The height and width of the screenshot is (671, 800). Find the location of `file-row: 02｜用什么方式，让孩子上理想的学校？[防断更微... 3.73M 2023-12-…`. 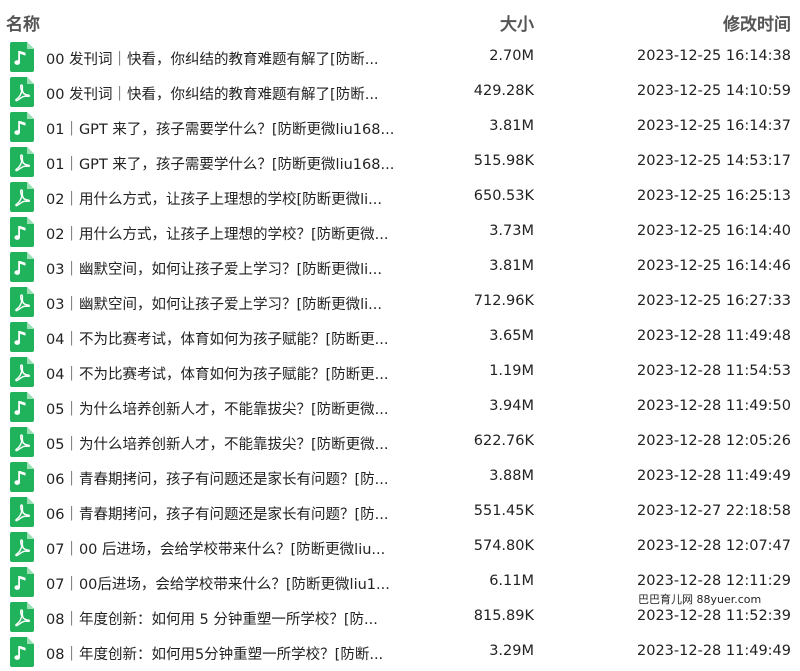

file-row: 02｜用什么方式，让孩子上理想的学校？[防断更微... 3.73M 2023-12-… is located at coordinates (400, 231).